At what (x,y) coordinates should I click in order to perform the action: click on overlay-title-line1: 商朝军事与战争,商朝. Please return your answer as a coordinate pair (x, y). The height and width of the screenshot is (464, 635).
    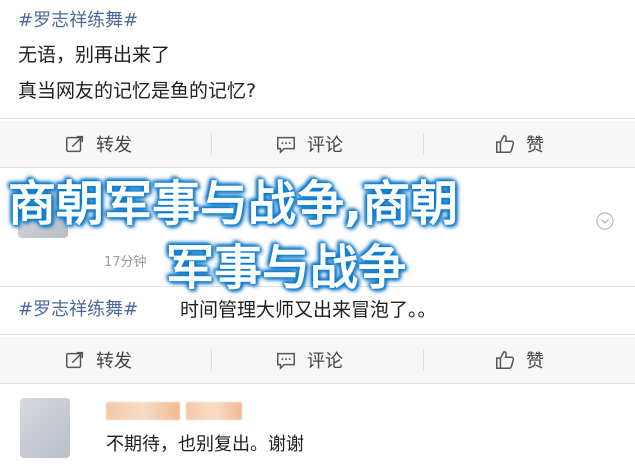
    Looking at the image, I should click on (233, 204).